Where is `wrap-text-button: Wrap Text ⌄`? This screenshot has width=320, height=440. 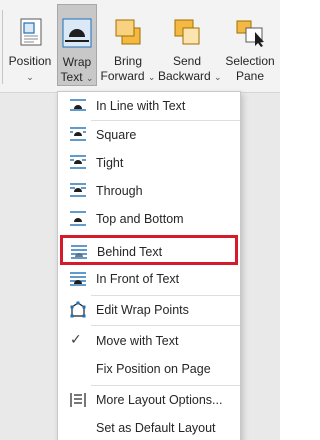
wrap-text-button: Wrap Text ⌄ is located at coordinates (77, 45).